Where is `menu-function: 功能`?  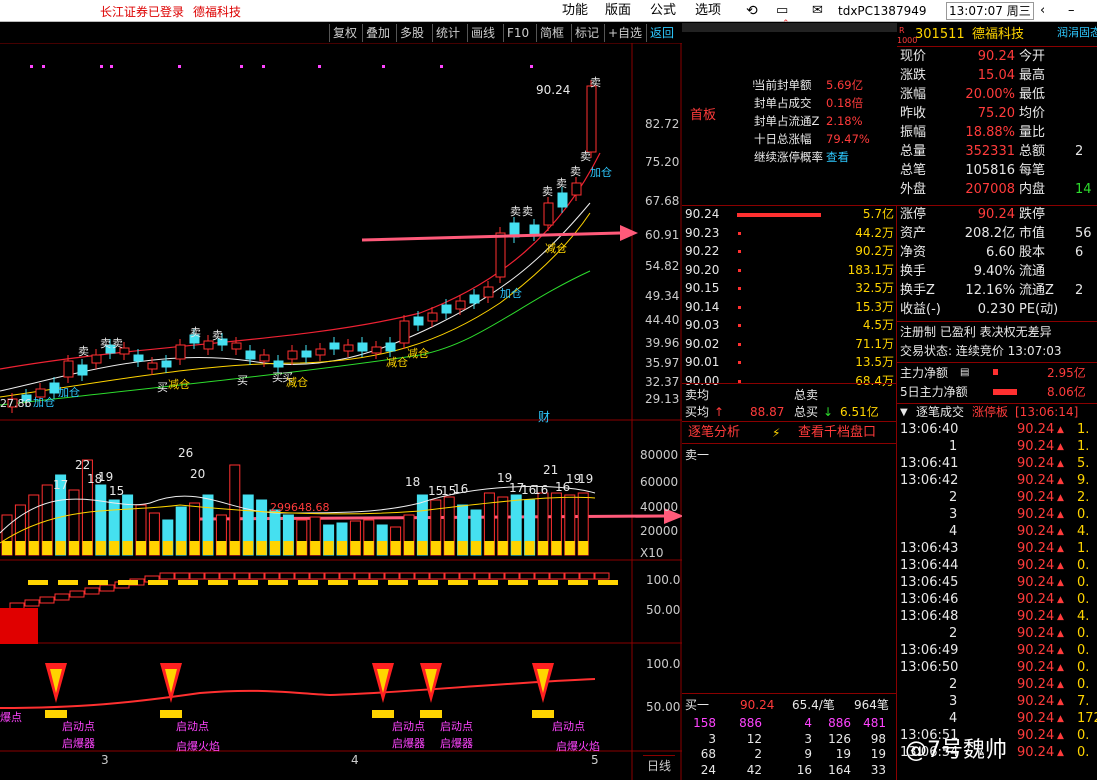
menu-function: 功能 is located at coordinates (575, 11).